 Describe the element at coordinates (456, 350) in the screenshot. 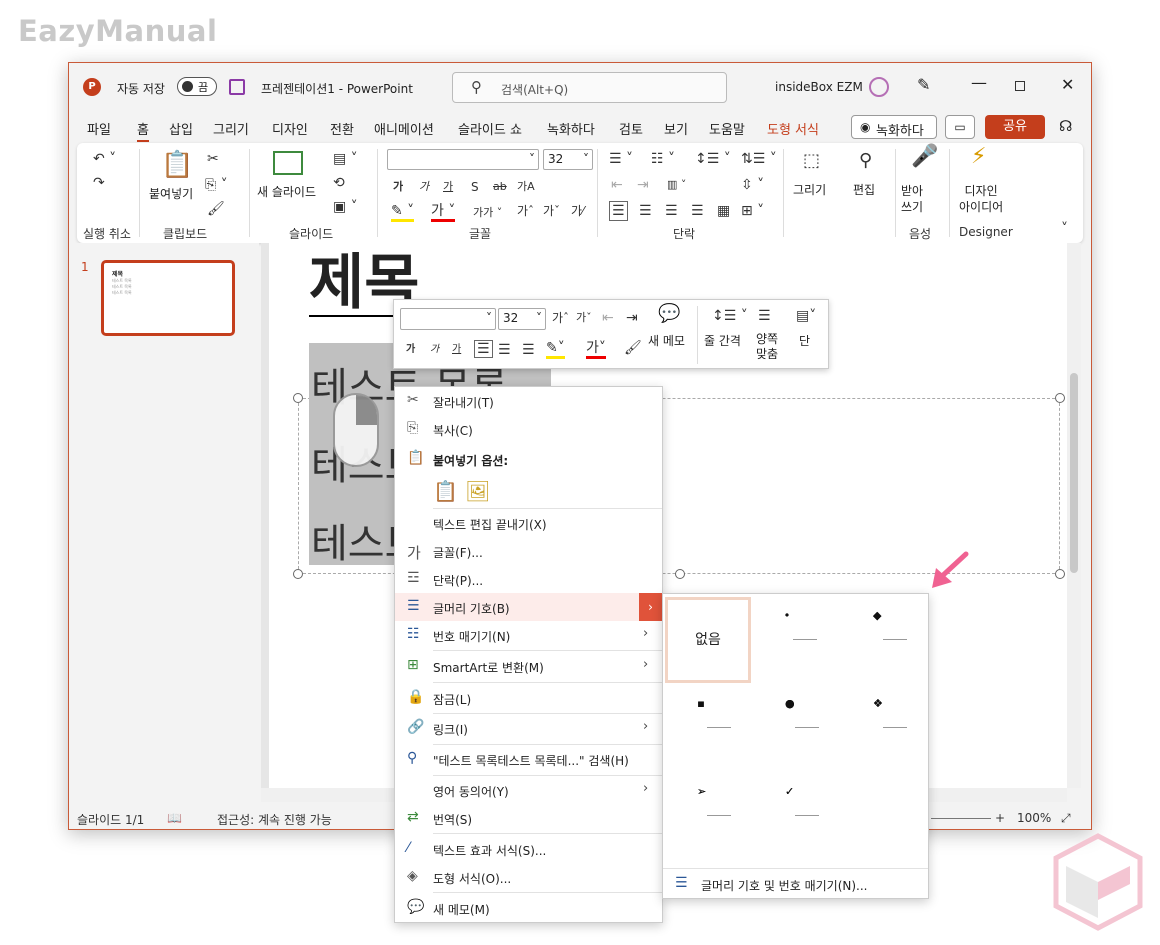

I see `mini-underline-button: 가` at that location.